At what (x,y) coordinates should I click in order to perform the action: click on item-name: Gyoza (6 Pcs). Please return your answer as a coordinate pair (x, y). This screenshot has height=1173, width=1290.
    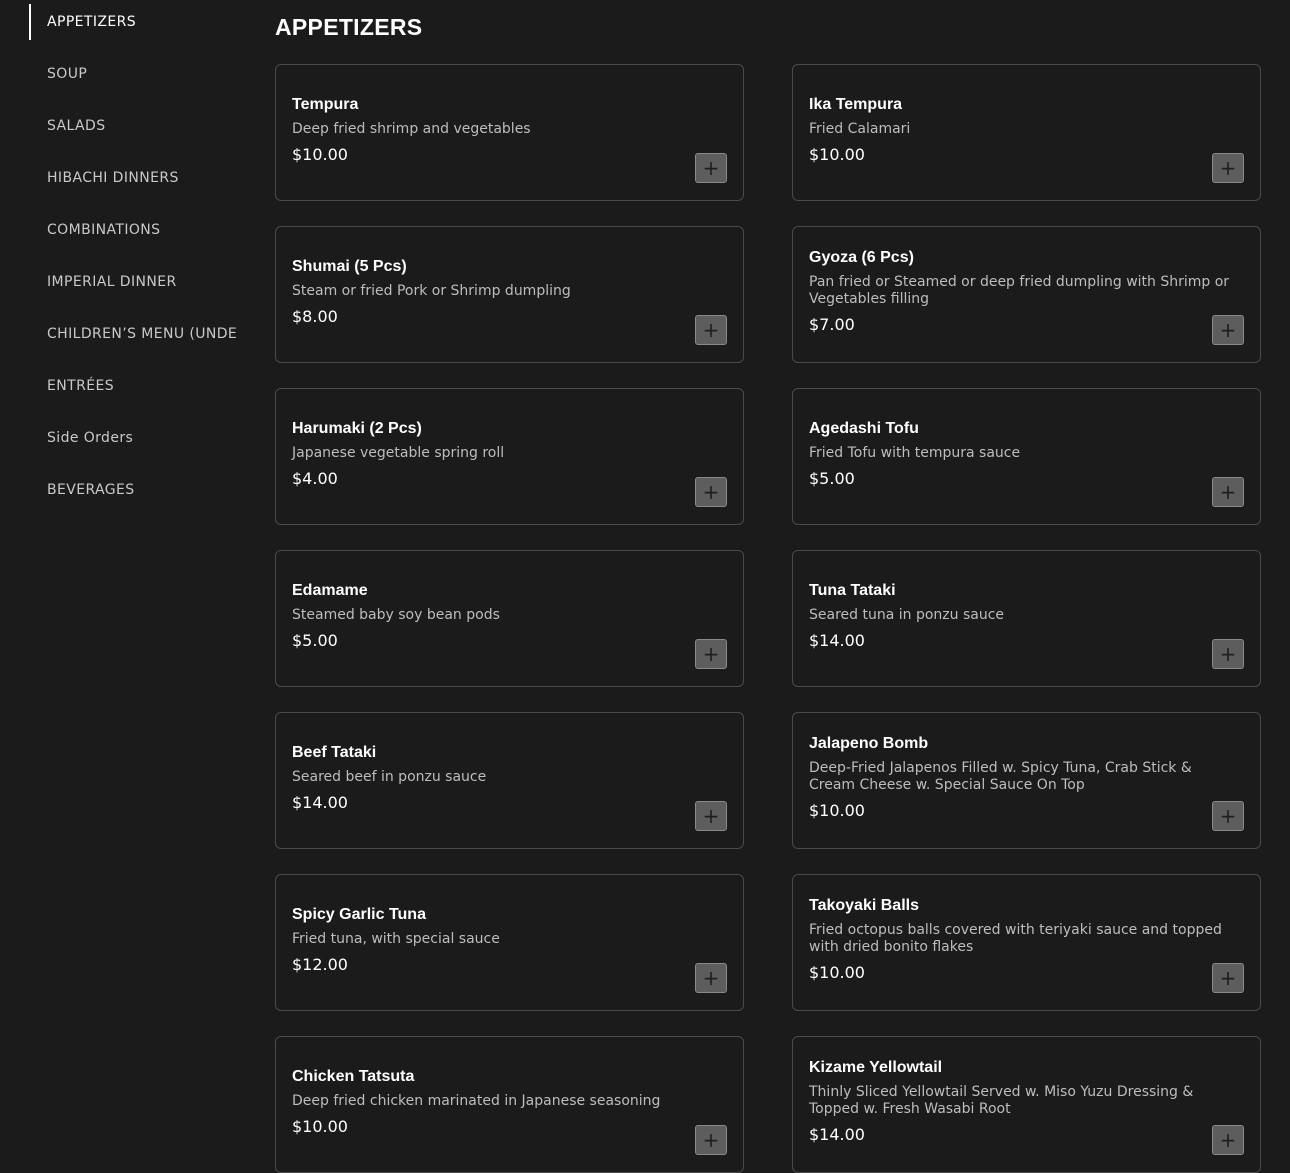
    Looking at the image, I should click on (861, 257).